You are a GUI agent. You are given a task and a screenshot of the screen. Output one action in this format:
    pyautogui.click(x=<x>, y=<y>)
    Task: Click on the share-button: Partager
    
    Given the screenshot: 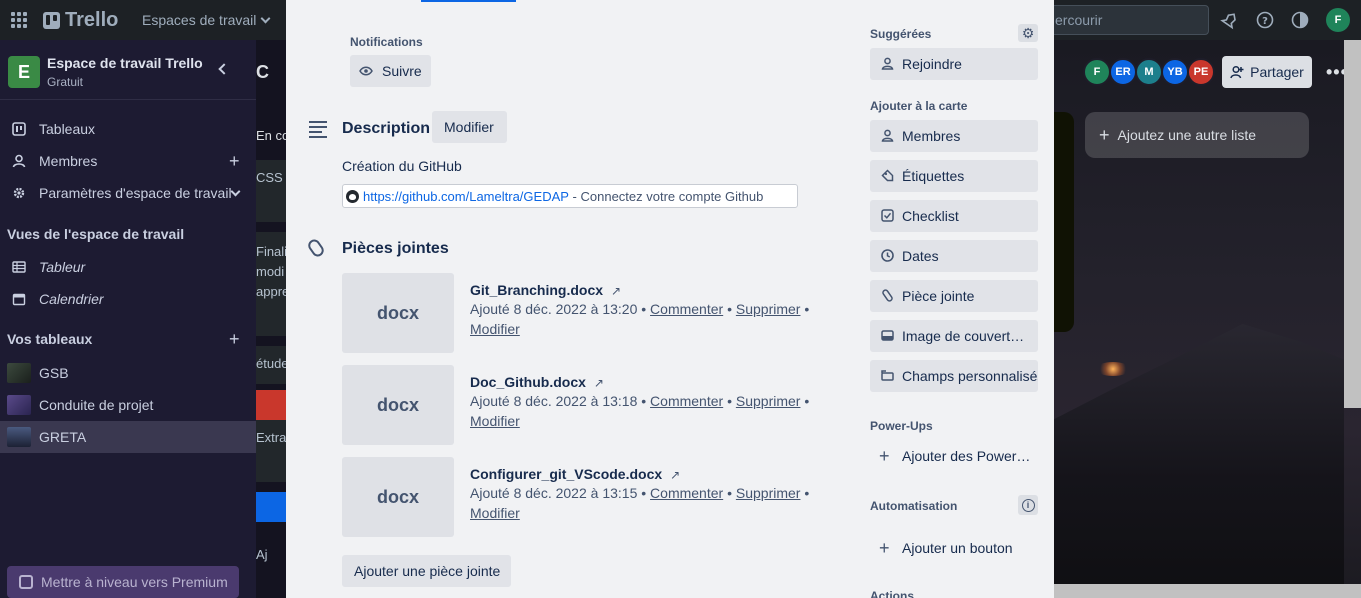 What is the action you would take?
    pyautogui.click(x=1267, y=72)
    